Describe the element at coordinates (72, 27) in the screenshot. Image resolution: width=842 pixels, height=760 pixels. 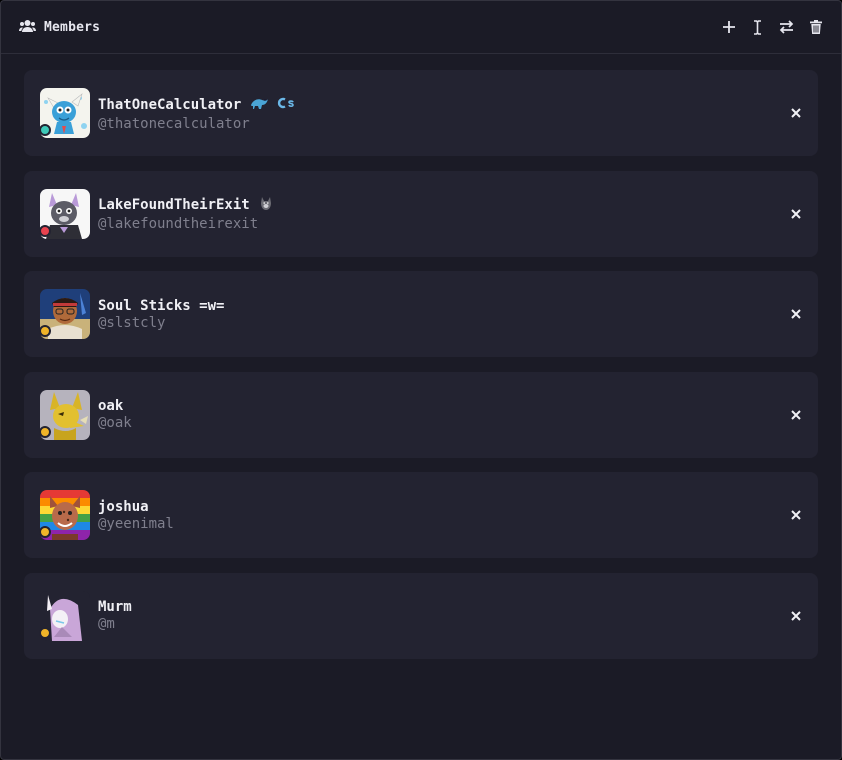
I see `panel-title: Members` at that location.